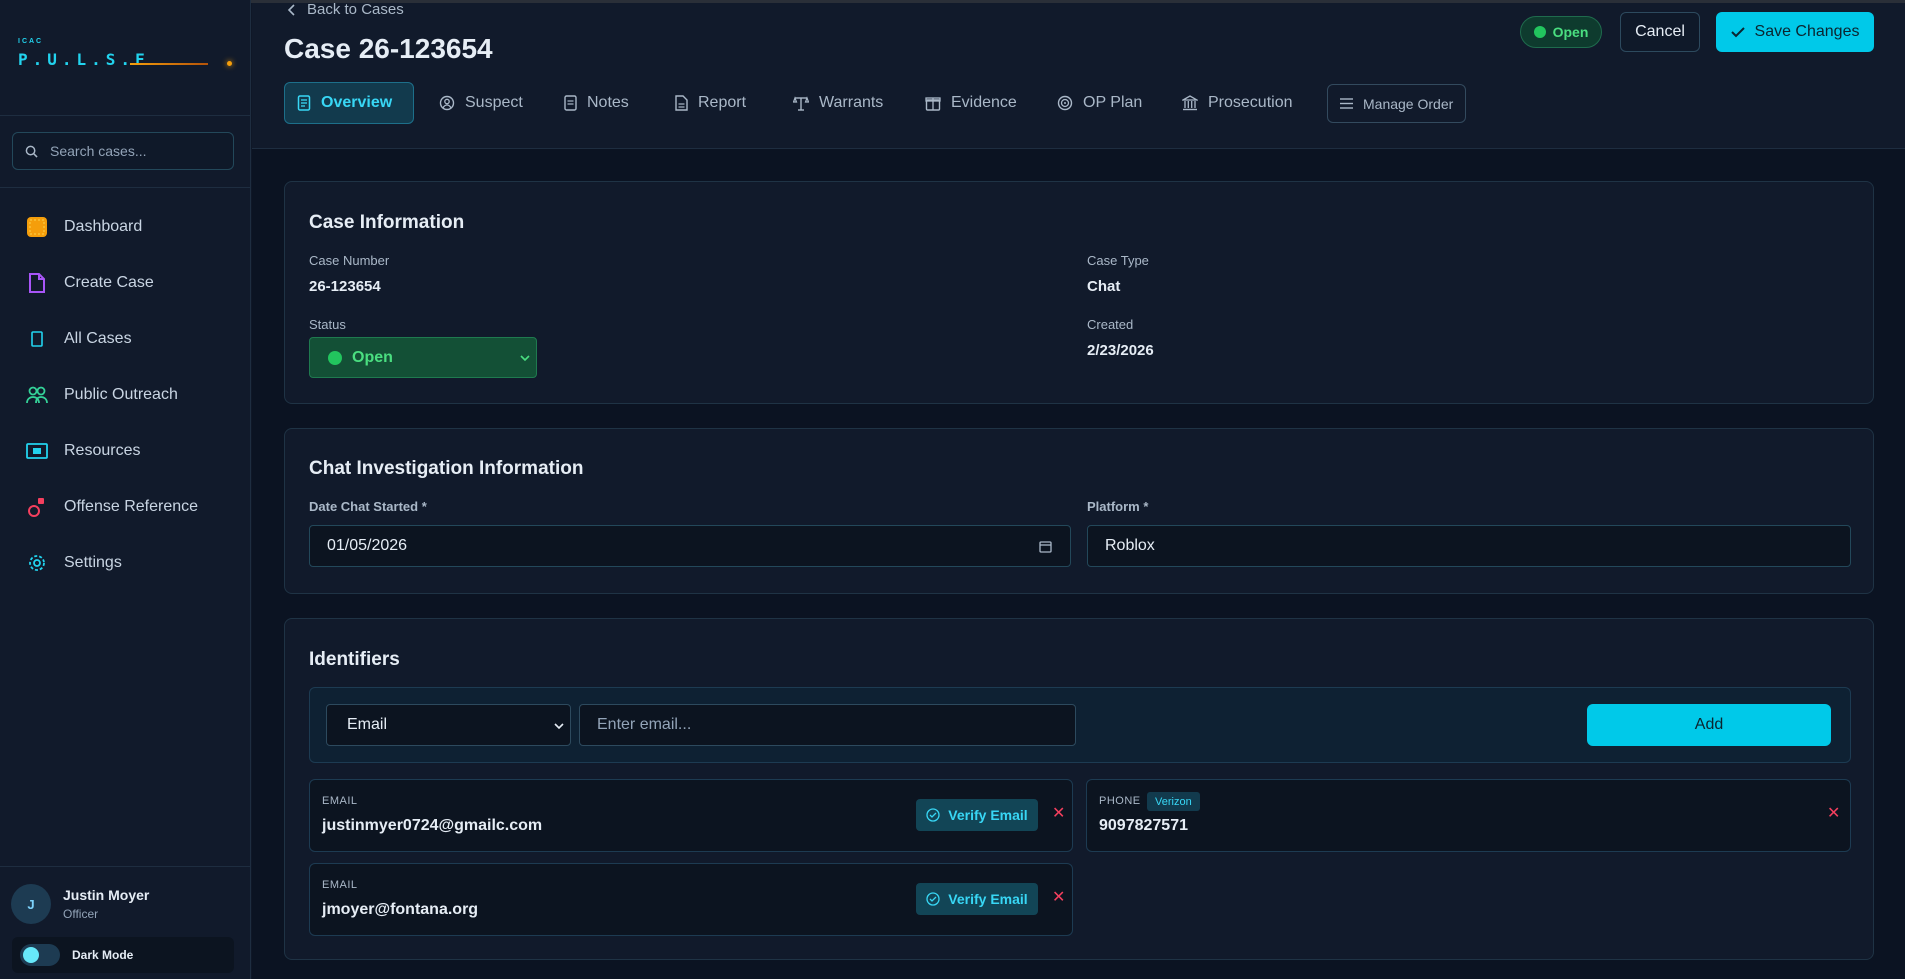  I want to click on tab-op-plan: OP Plan, so click(1099, 103).